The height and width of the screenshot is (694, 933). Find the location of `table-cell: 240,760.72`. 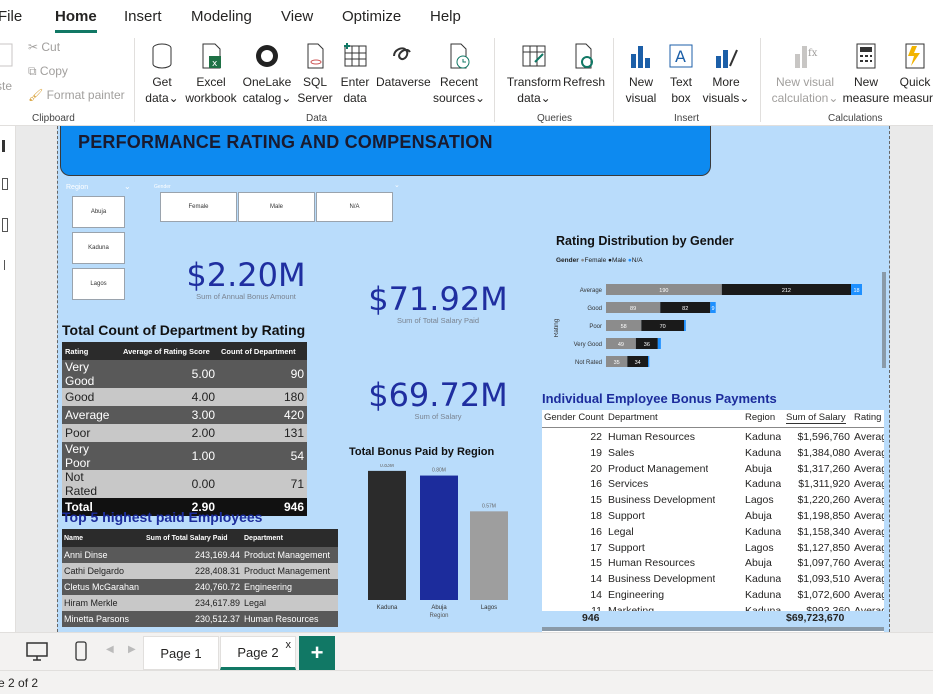

table-cell: 240,760.72 is located at coordinates (193, 587).